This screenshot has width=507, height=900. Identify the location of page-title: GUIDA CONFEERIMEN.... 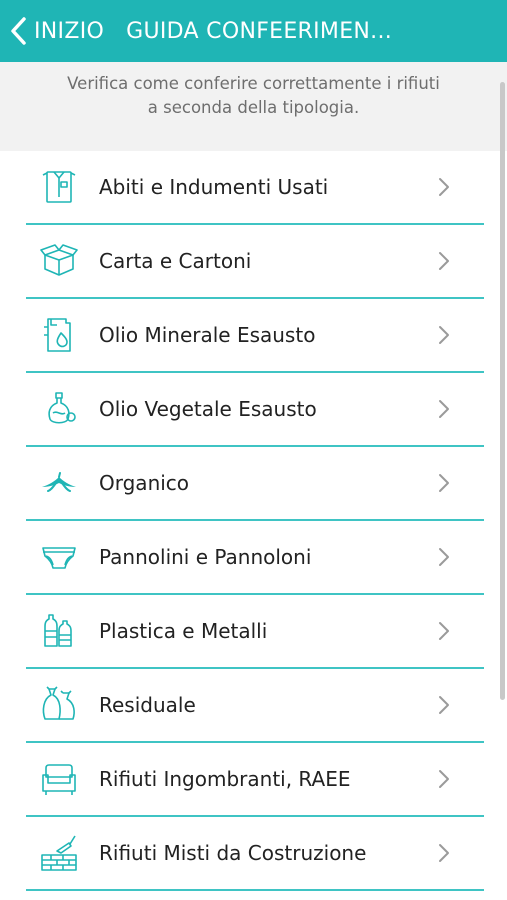
(259, 31).